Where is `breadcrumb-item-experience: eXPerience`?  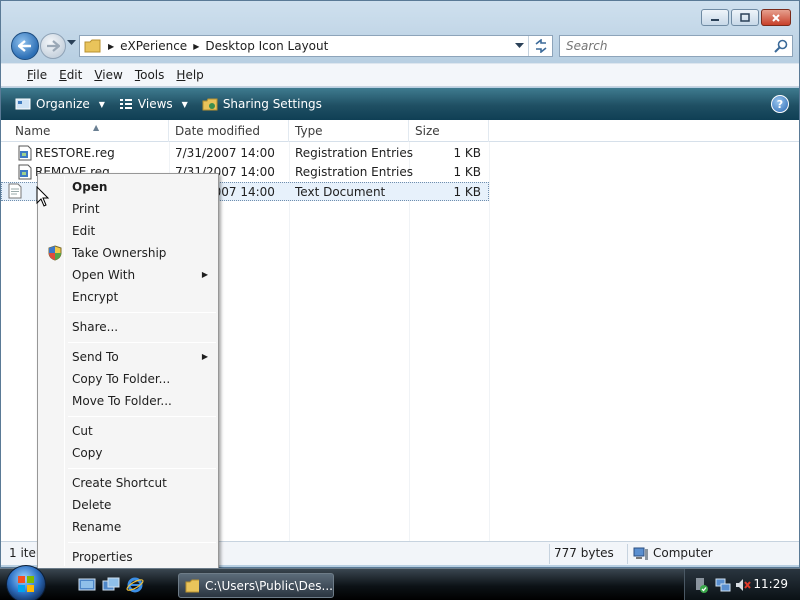
breadcrumb-item-experience: eXPerience is located at coordinates (153, 46).